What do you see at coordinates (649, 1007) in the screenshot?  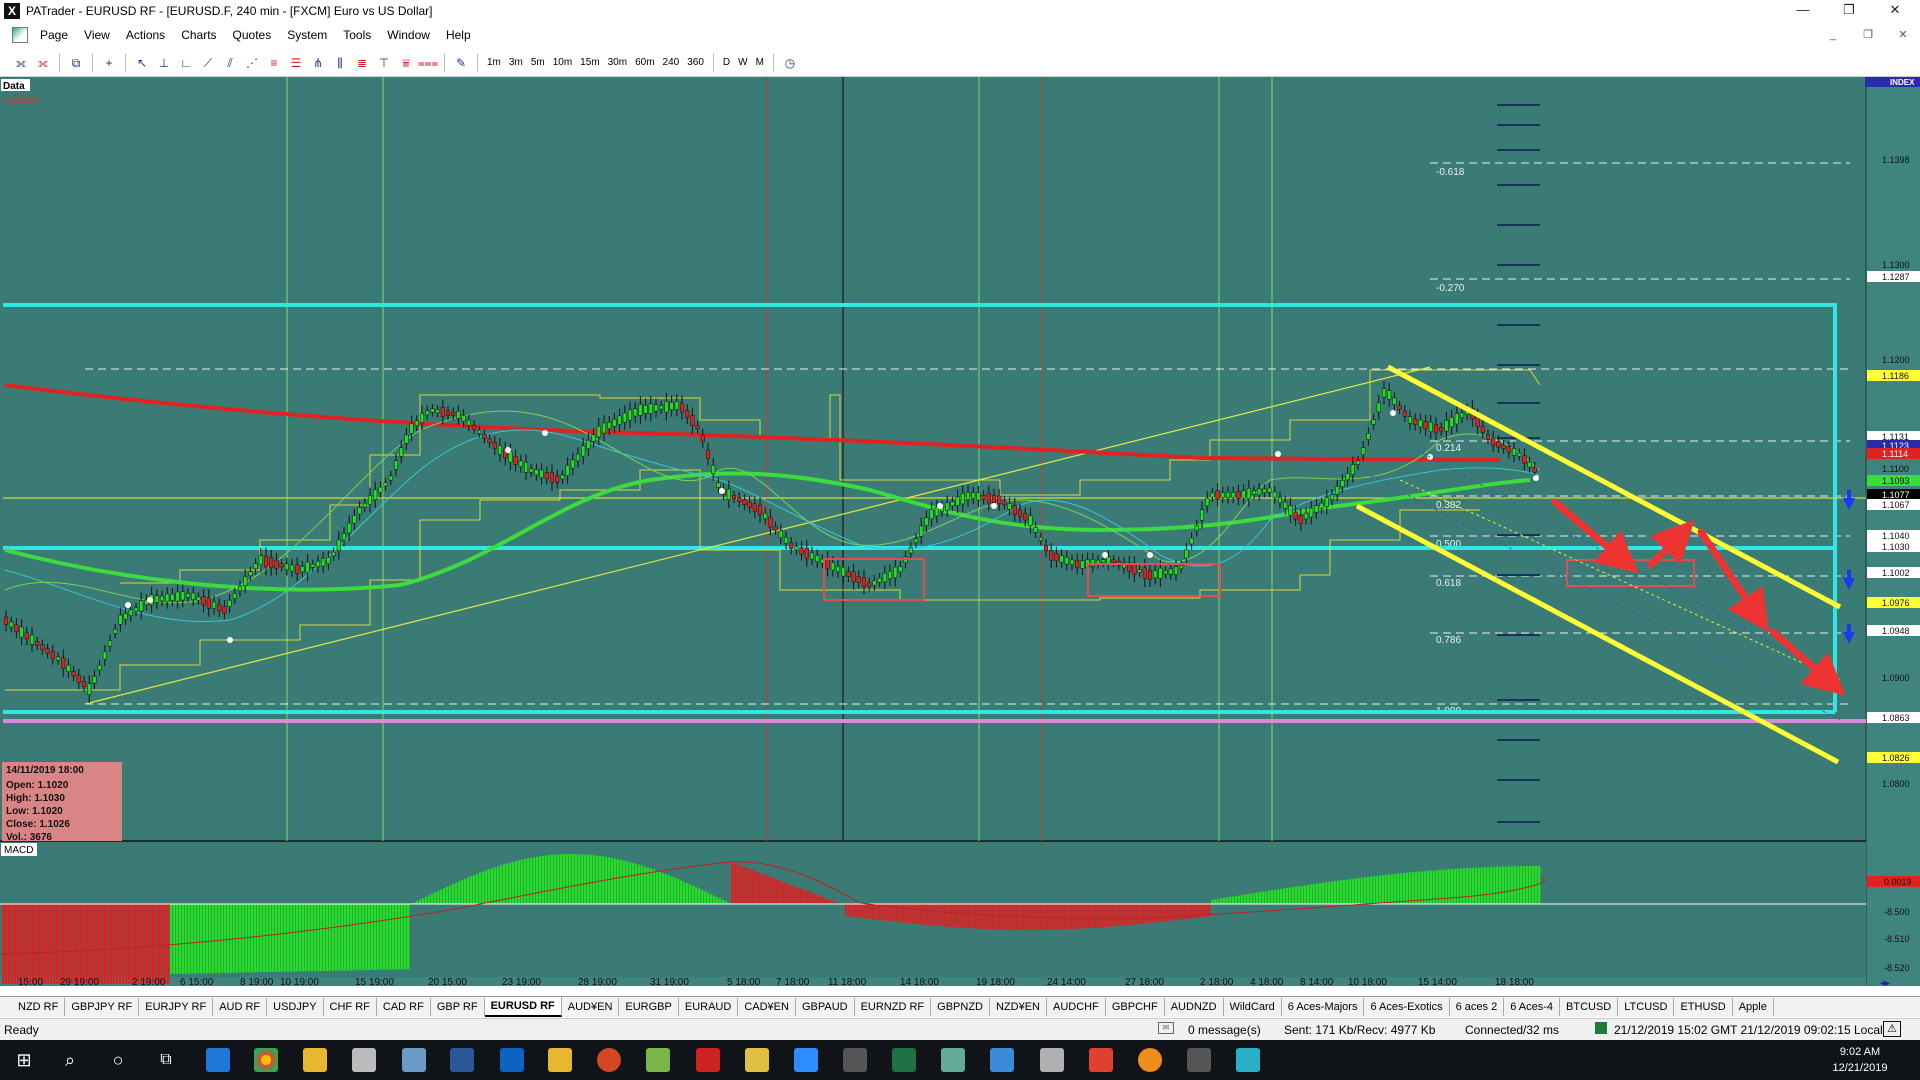 I see `tab-eurgbp: EURGBP` at bounding box center [649, 1007].